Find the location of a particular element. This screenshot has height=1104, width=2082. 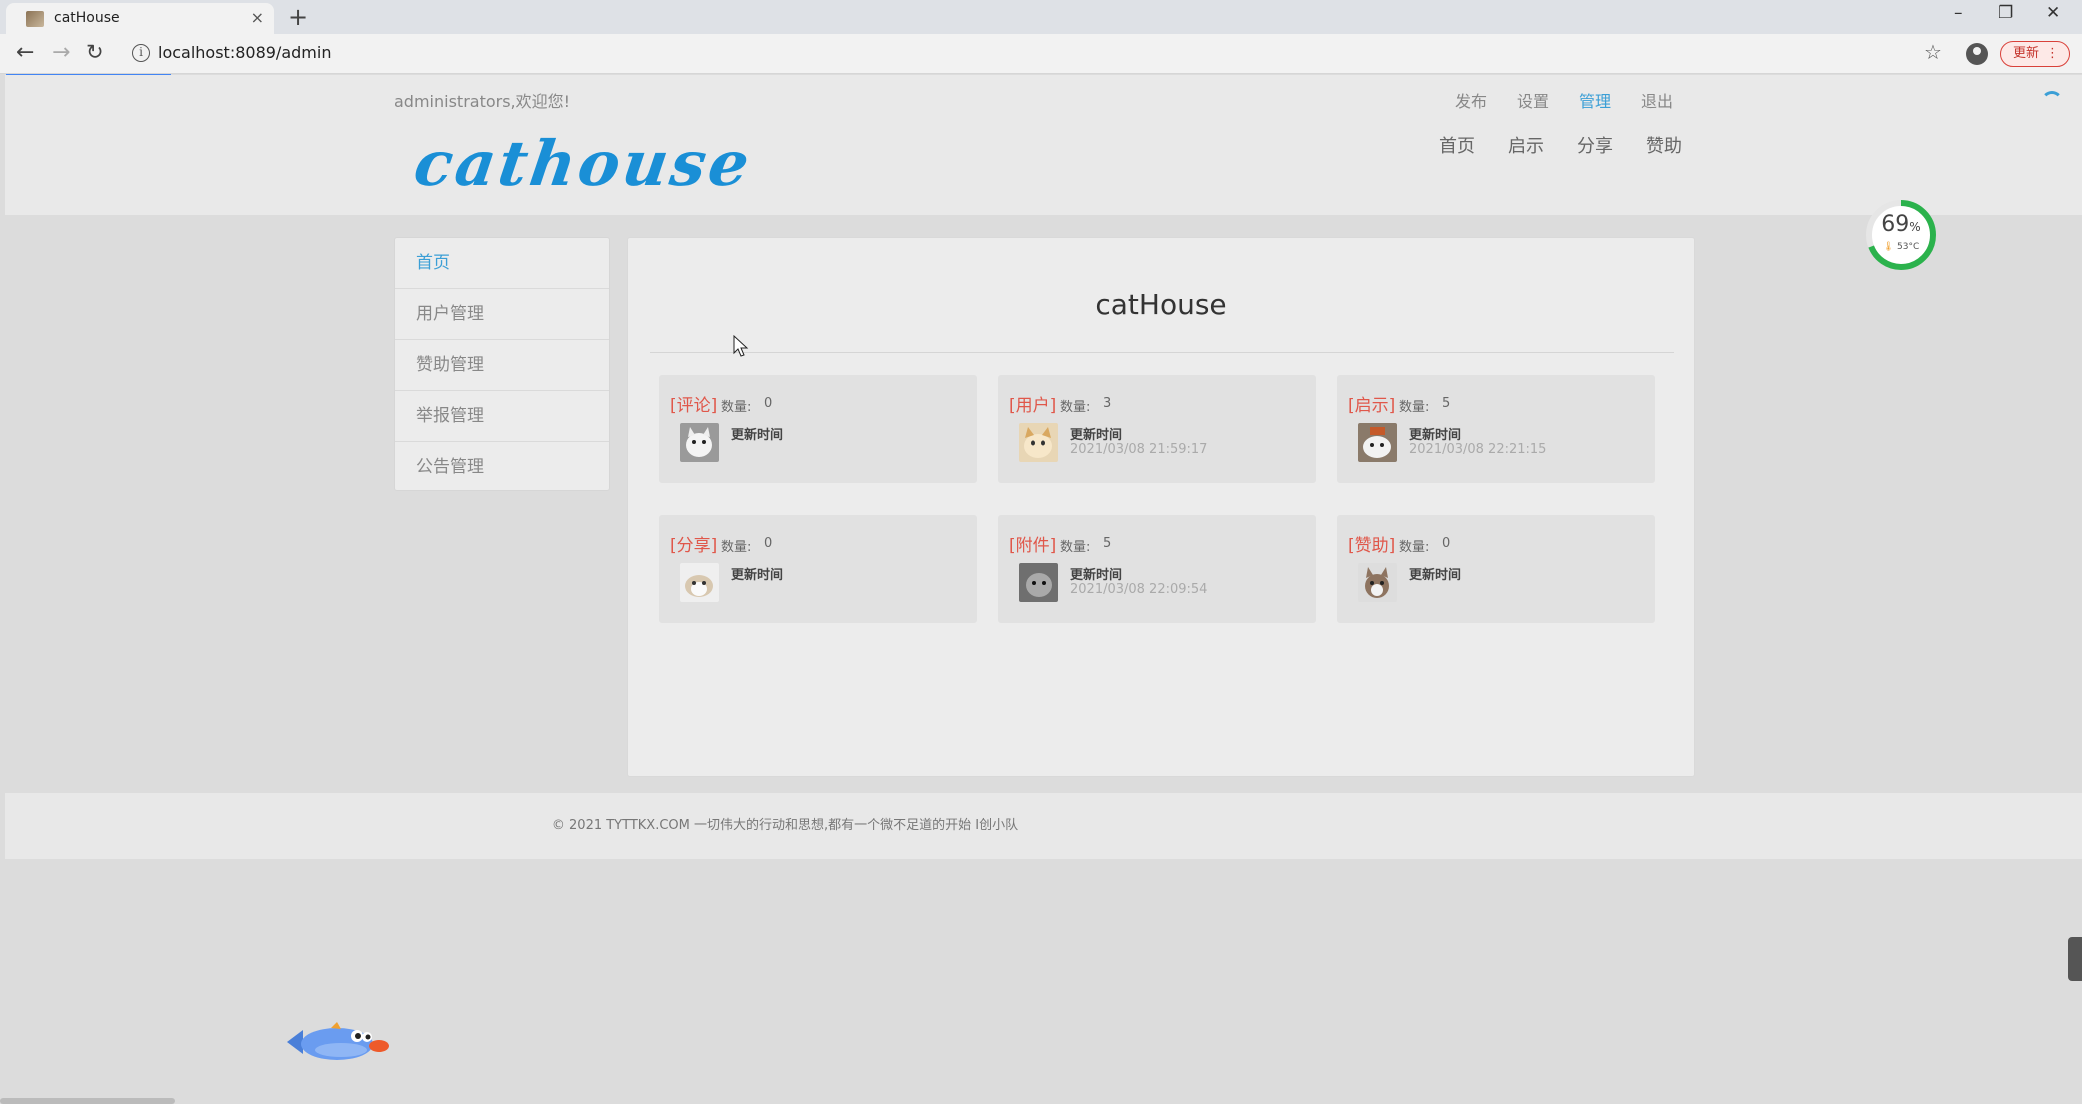

reload-icon: ↻ is located at coordinates (95, 52).